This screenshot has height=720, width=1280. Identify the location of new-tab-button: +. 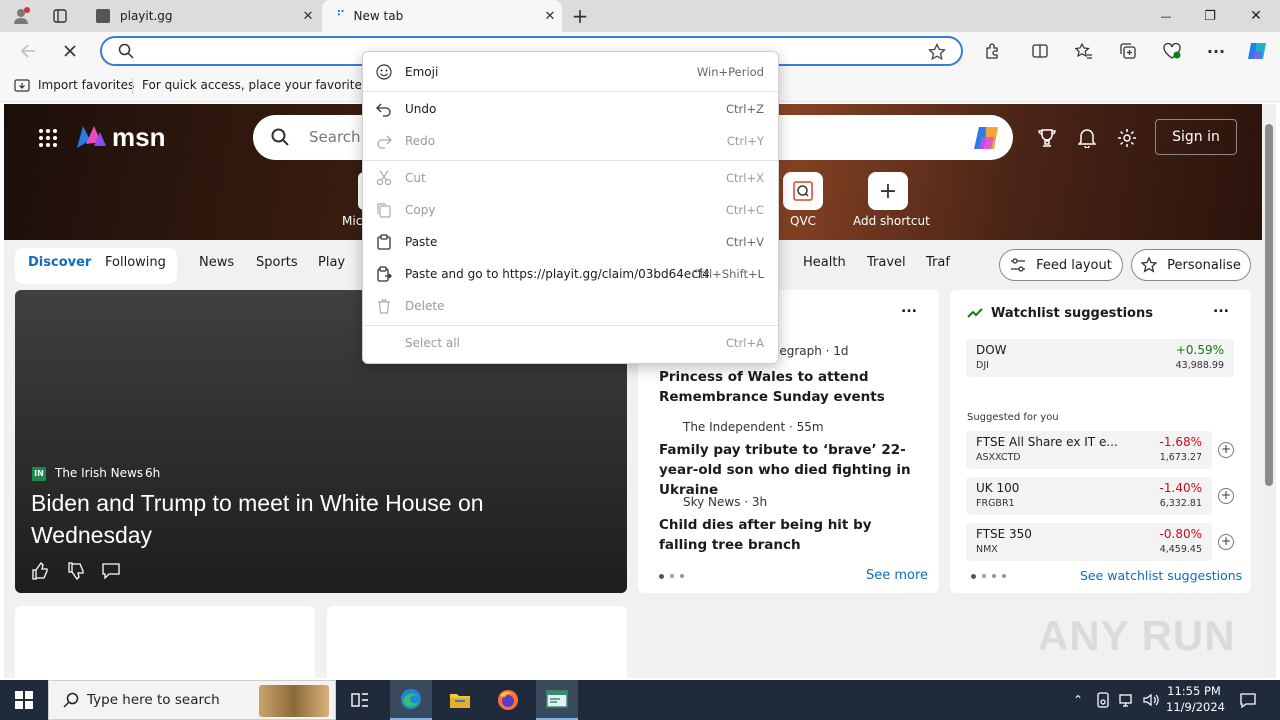
(580, 16).